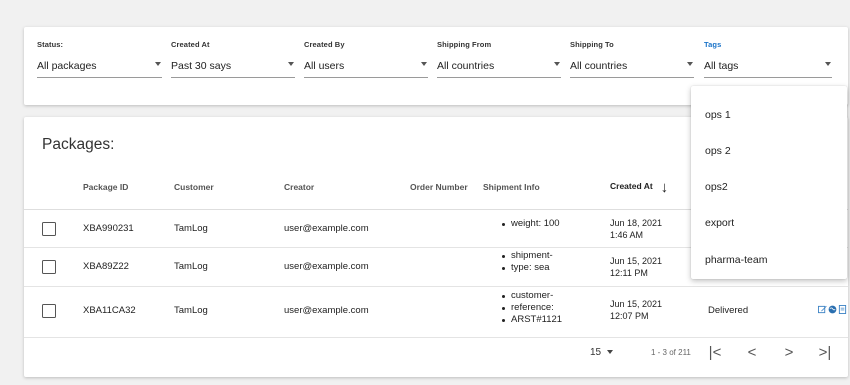 The width and height of the screenshot is (850, 385). What do you see at coordinates (324, 44) in the screenshot?
I see `created-by-filter-label: Created By` at bounding box center [324, 44].